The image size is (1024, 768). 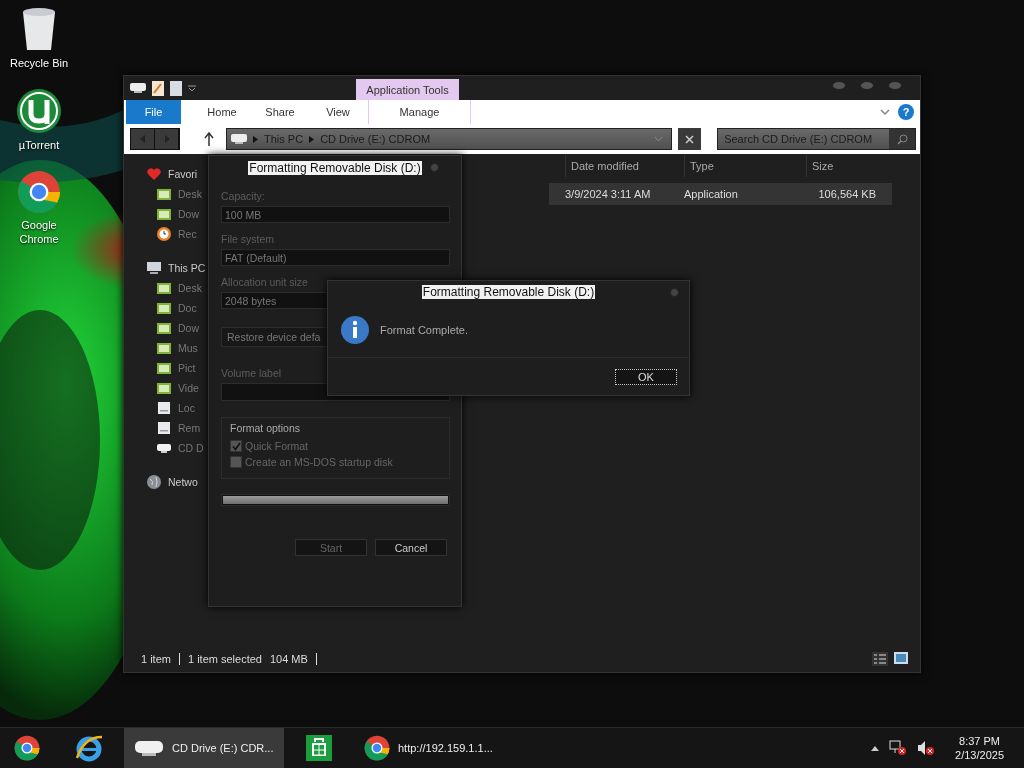 I want to click on close-icon, so click(x=690, y=139).